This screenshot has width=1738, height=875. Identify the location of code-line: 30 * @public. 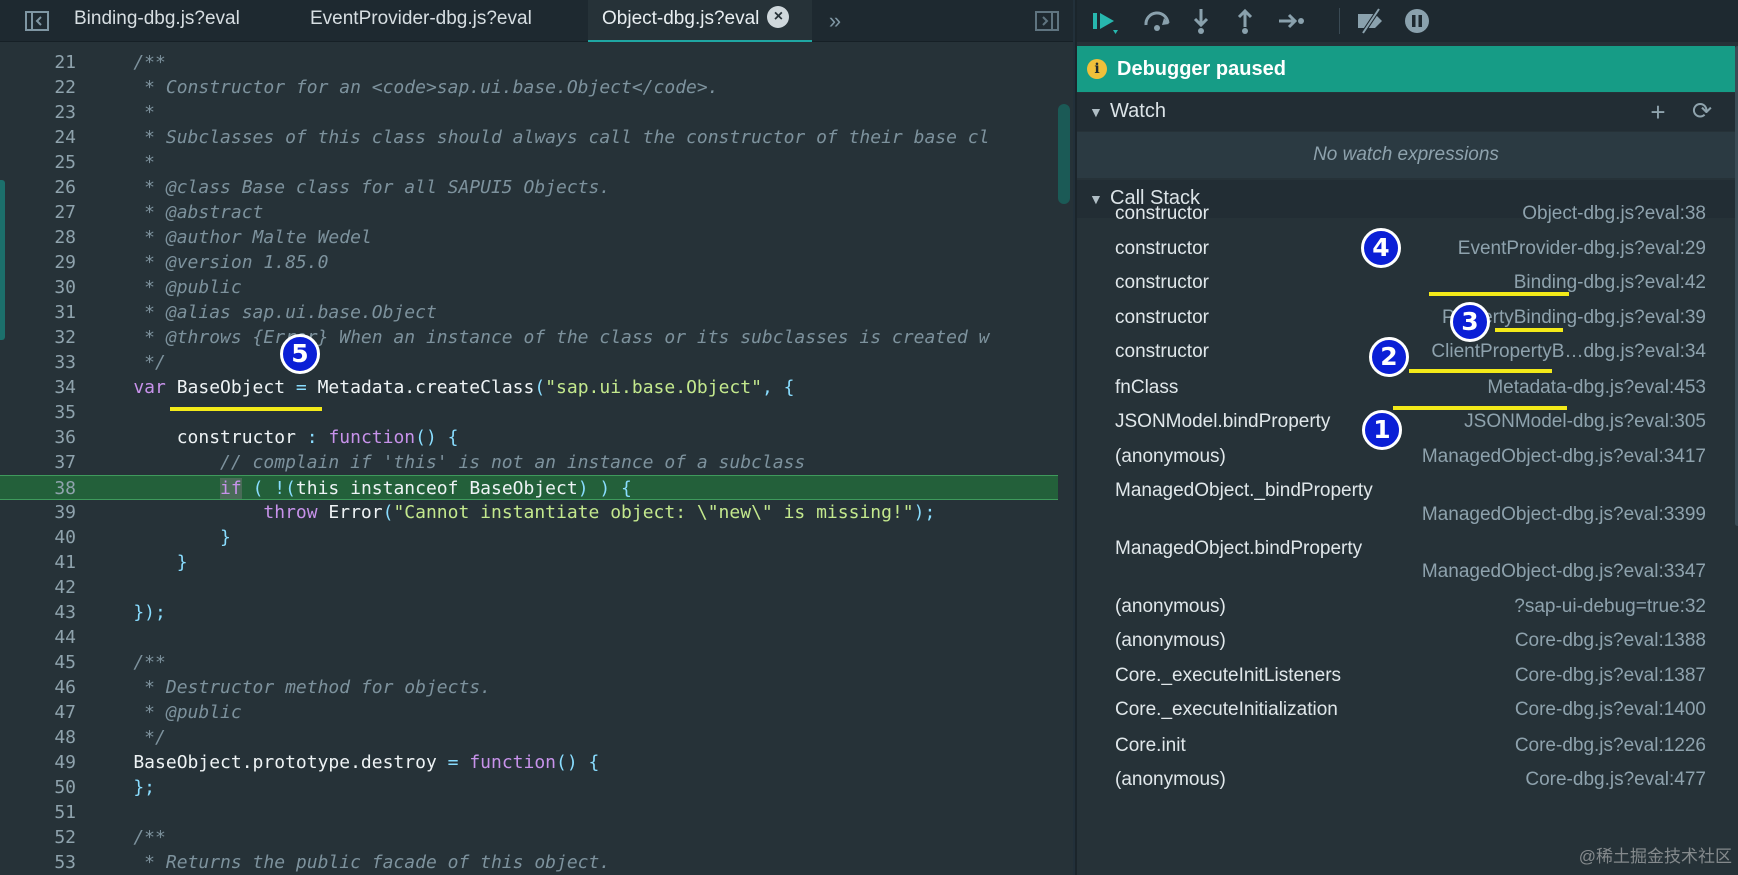
(529, 287).